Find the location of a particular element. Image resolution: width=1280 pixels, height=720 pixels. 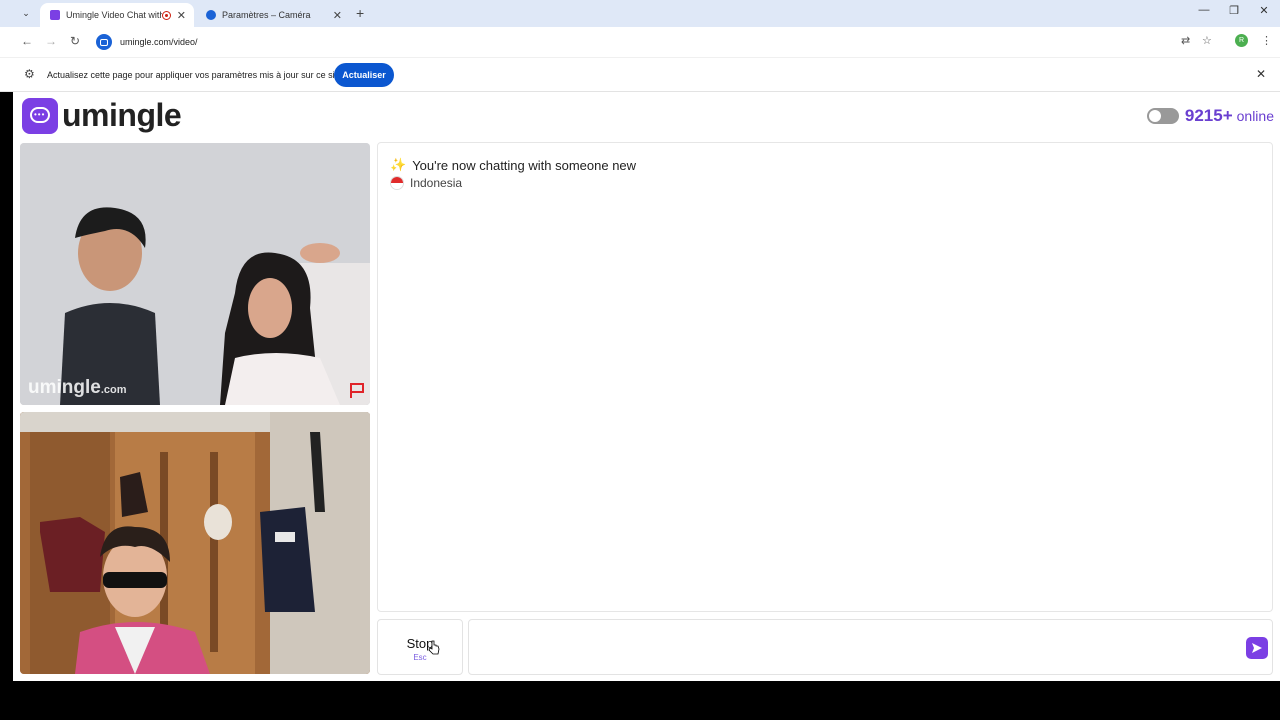

indonesia-flag-icon is located at coordinates (397, 183).